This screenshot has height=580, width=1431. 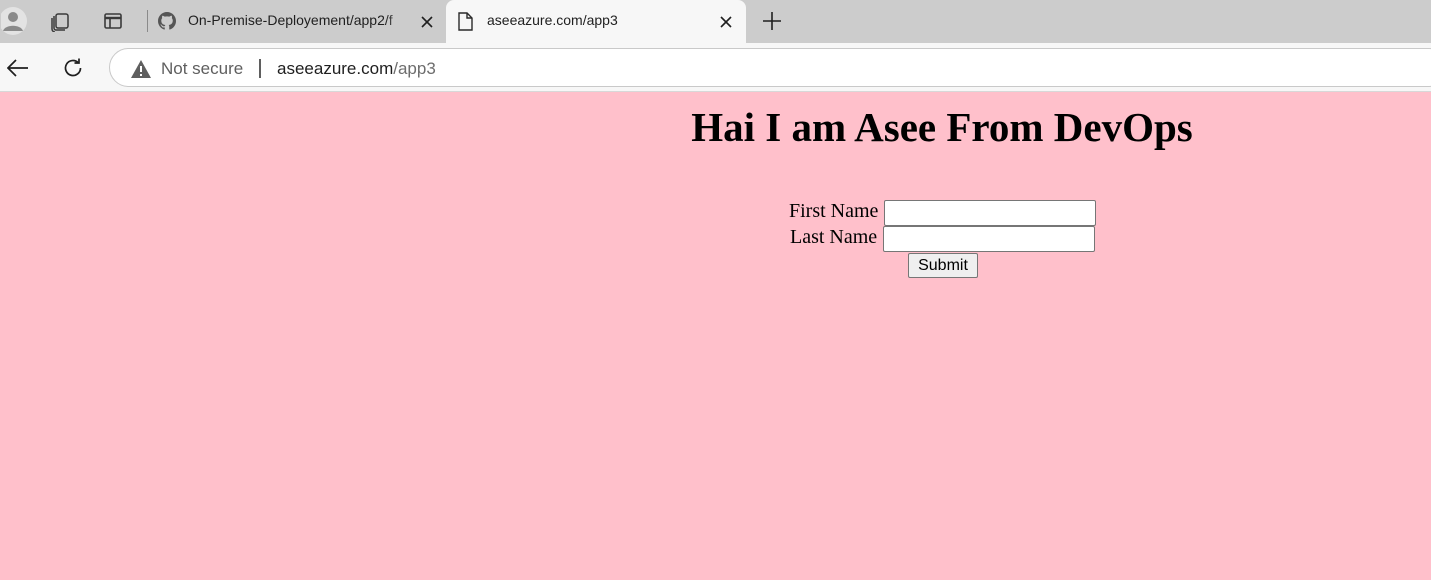 I want to click on last-name-label: Last Name, so click(x=834, y=237).